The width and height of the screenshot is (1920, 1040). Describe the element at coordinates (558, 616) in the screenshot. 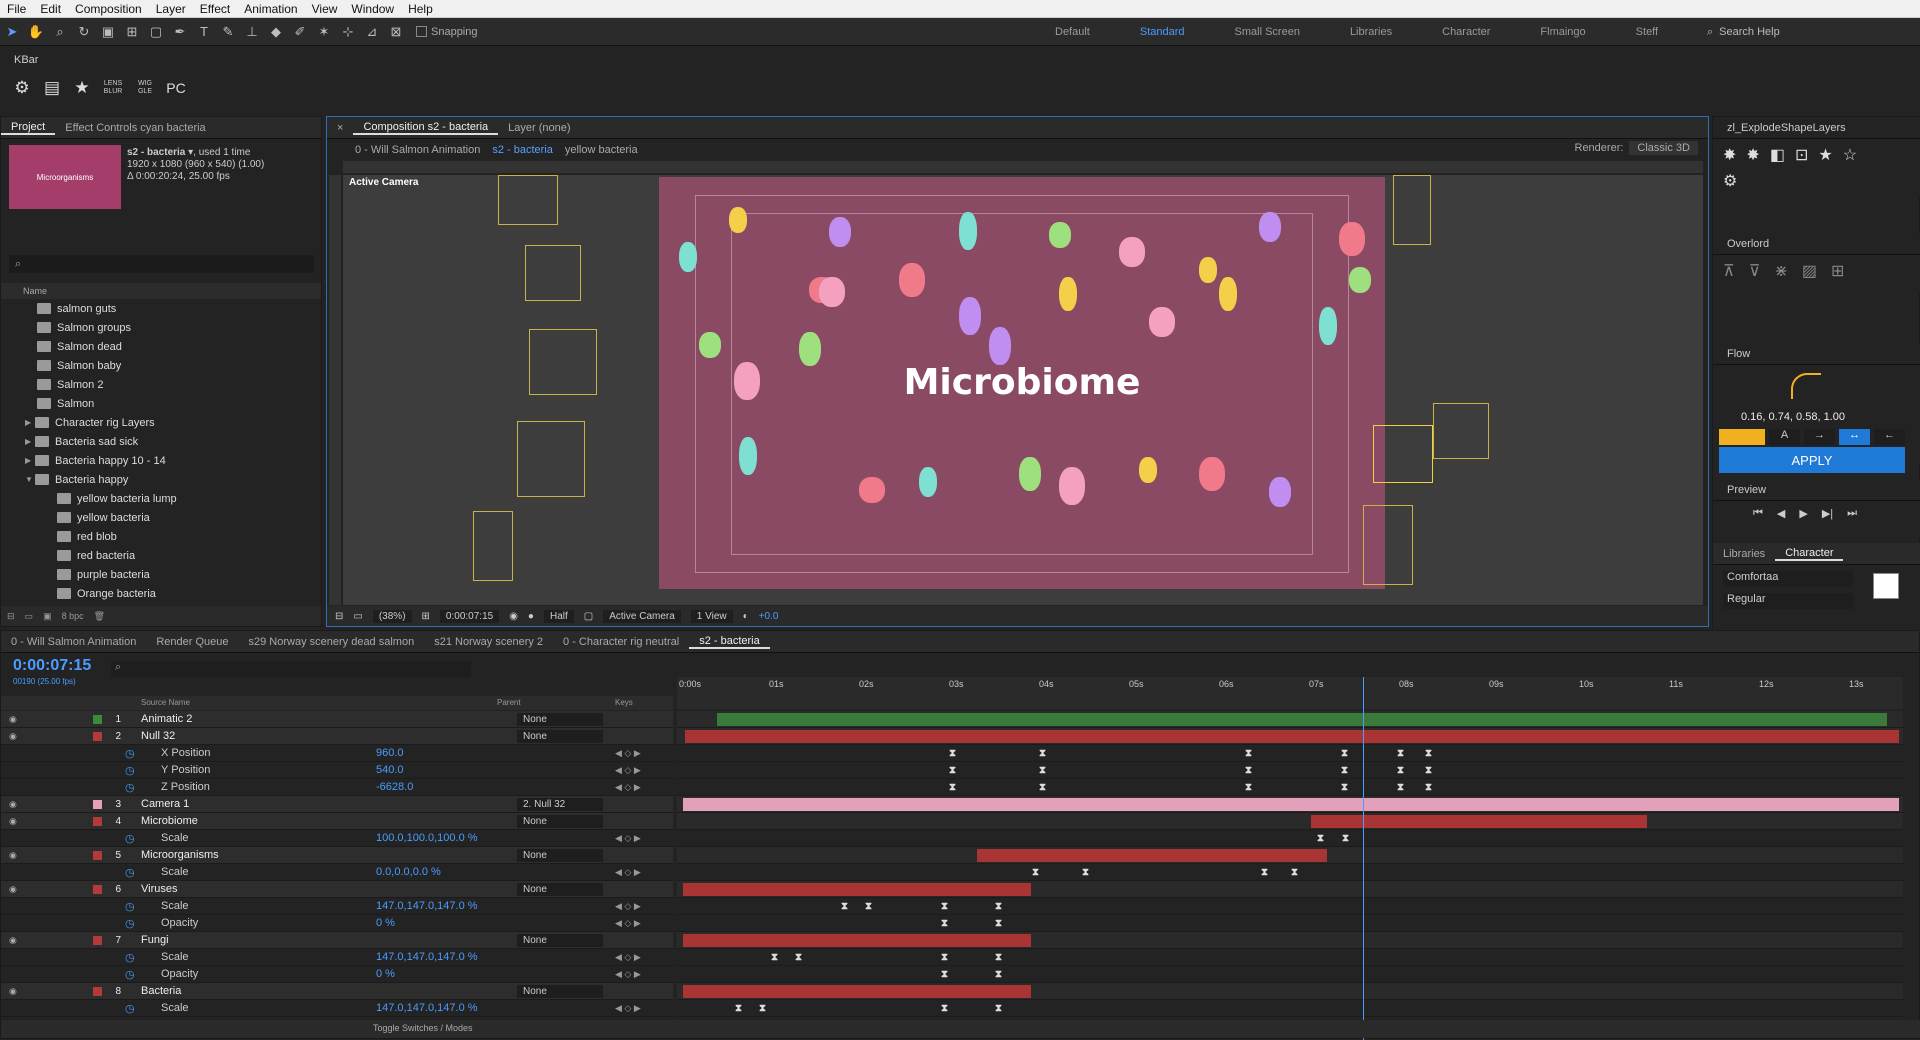

I see `resolution-select: Half` at that location.